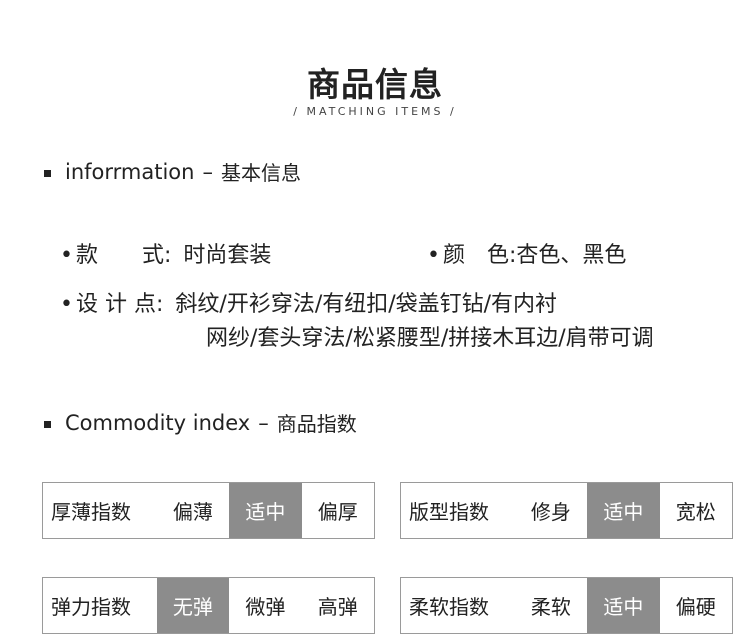  What do you see at coordinates (571, 255) in the screenshot?
I see `spec-color-value: 杏色、黑色` at bounding box center [571, 255].